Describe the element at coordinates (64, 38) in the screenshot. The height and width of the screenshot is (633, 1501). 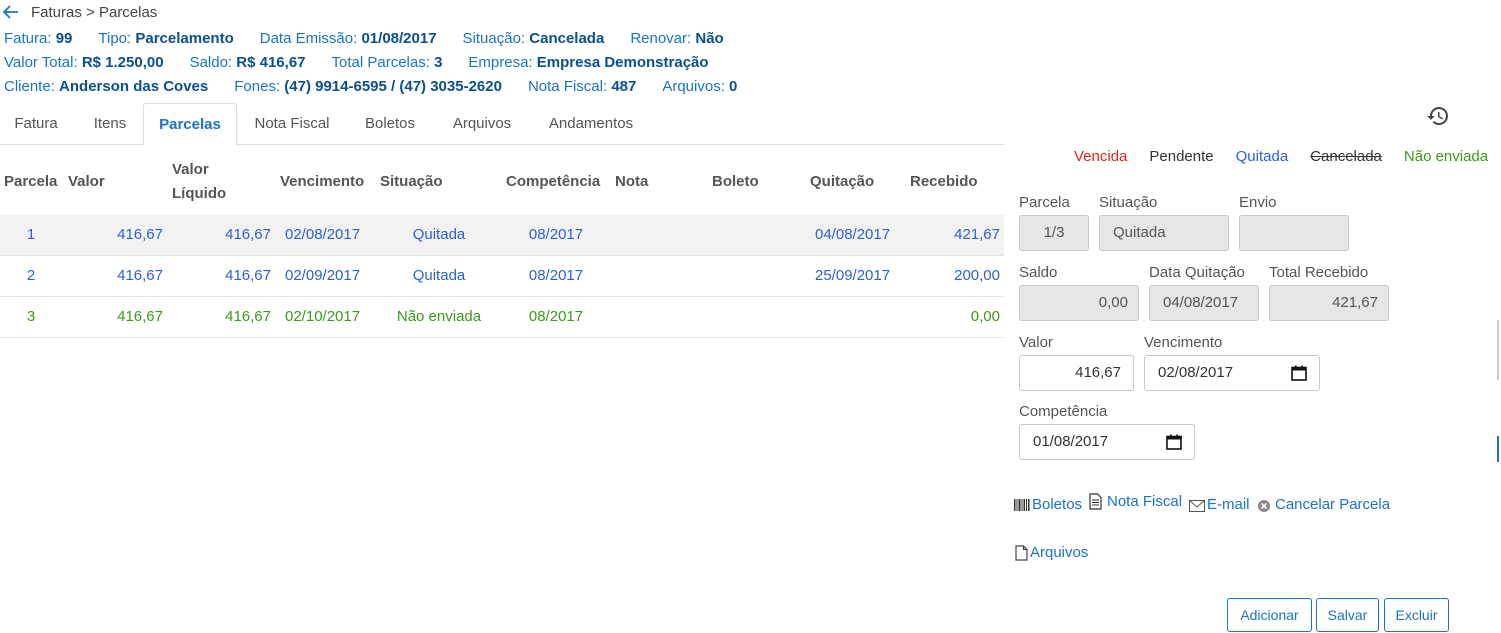
I see `header-fatura-value: 99` at that location.